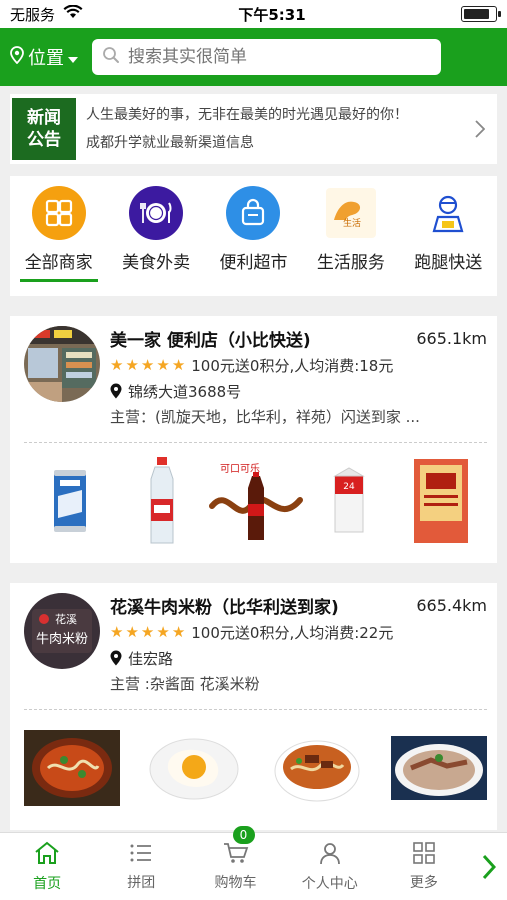 The width and height of the screenshot is (507, 900). Describe the element at coordinates (243, 834) in the screenshot. I see `cart-count-badge: 0` at that location.